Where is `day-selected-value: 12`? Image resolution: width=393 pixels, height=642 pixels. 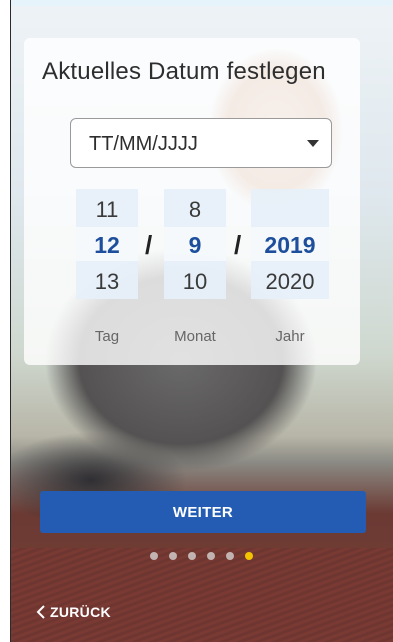
day-selected-value: 12 is located at coordinates (107, 245).